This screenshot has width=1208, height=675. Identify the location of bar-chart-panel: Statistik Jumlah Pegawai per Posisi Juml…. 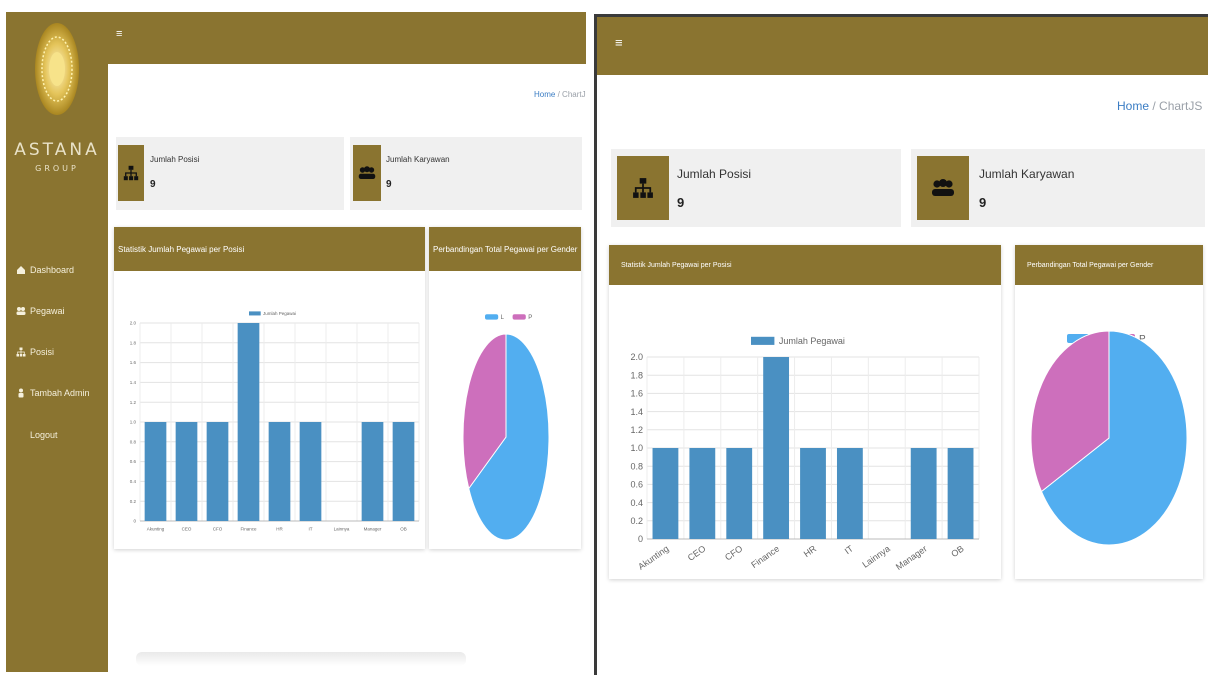
(269, 388).